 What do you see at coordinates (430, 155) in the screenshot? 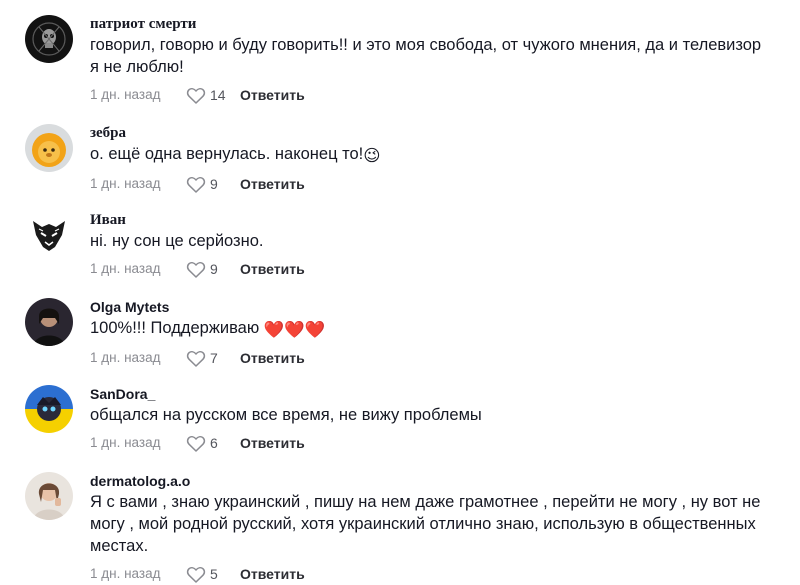
I see `comment-text: о. ещё одна вернулась. наконец то!😉` at bounding box center [430, 155].